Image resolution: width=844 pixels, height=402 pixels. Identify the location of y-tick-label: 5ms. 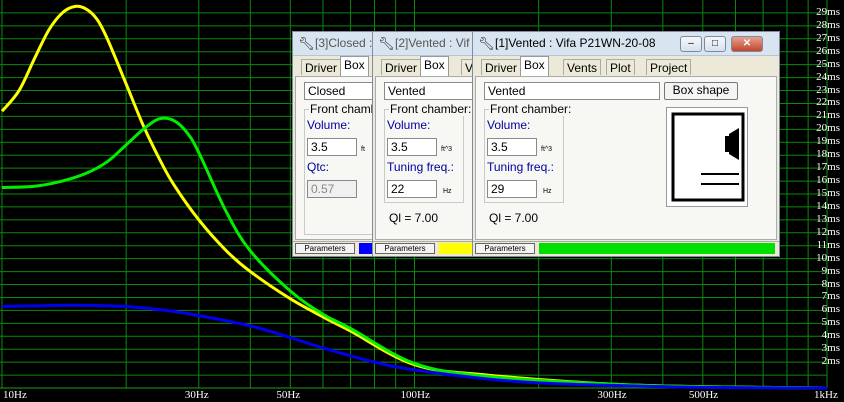
(830, 322).